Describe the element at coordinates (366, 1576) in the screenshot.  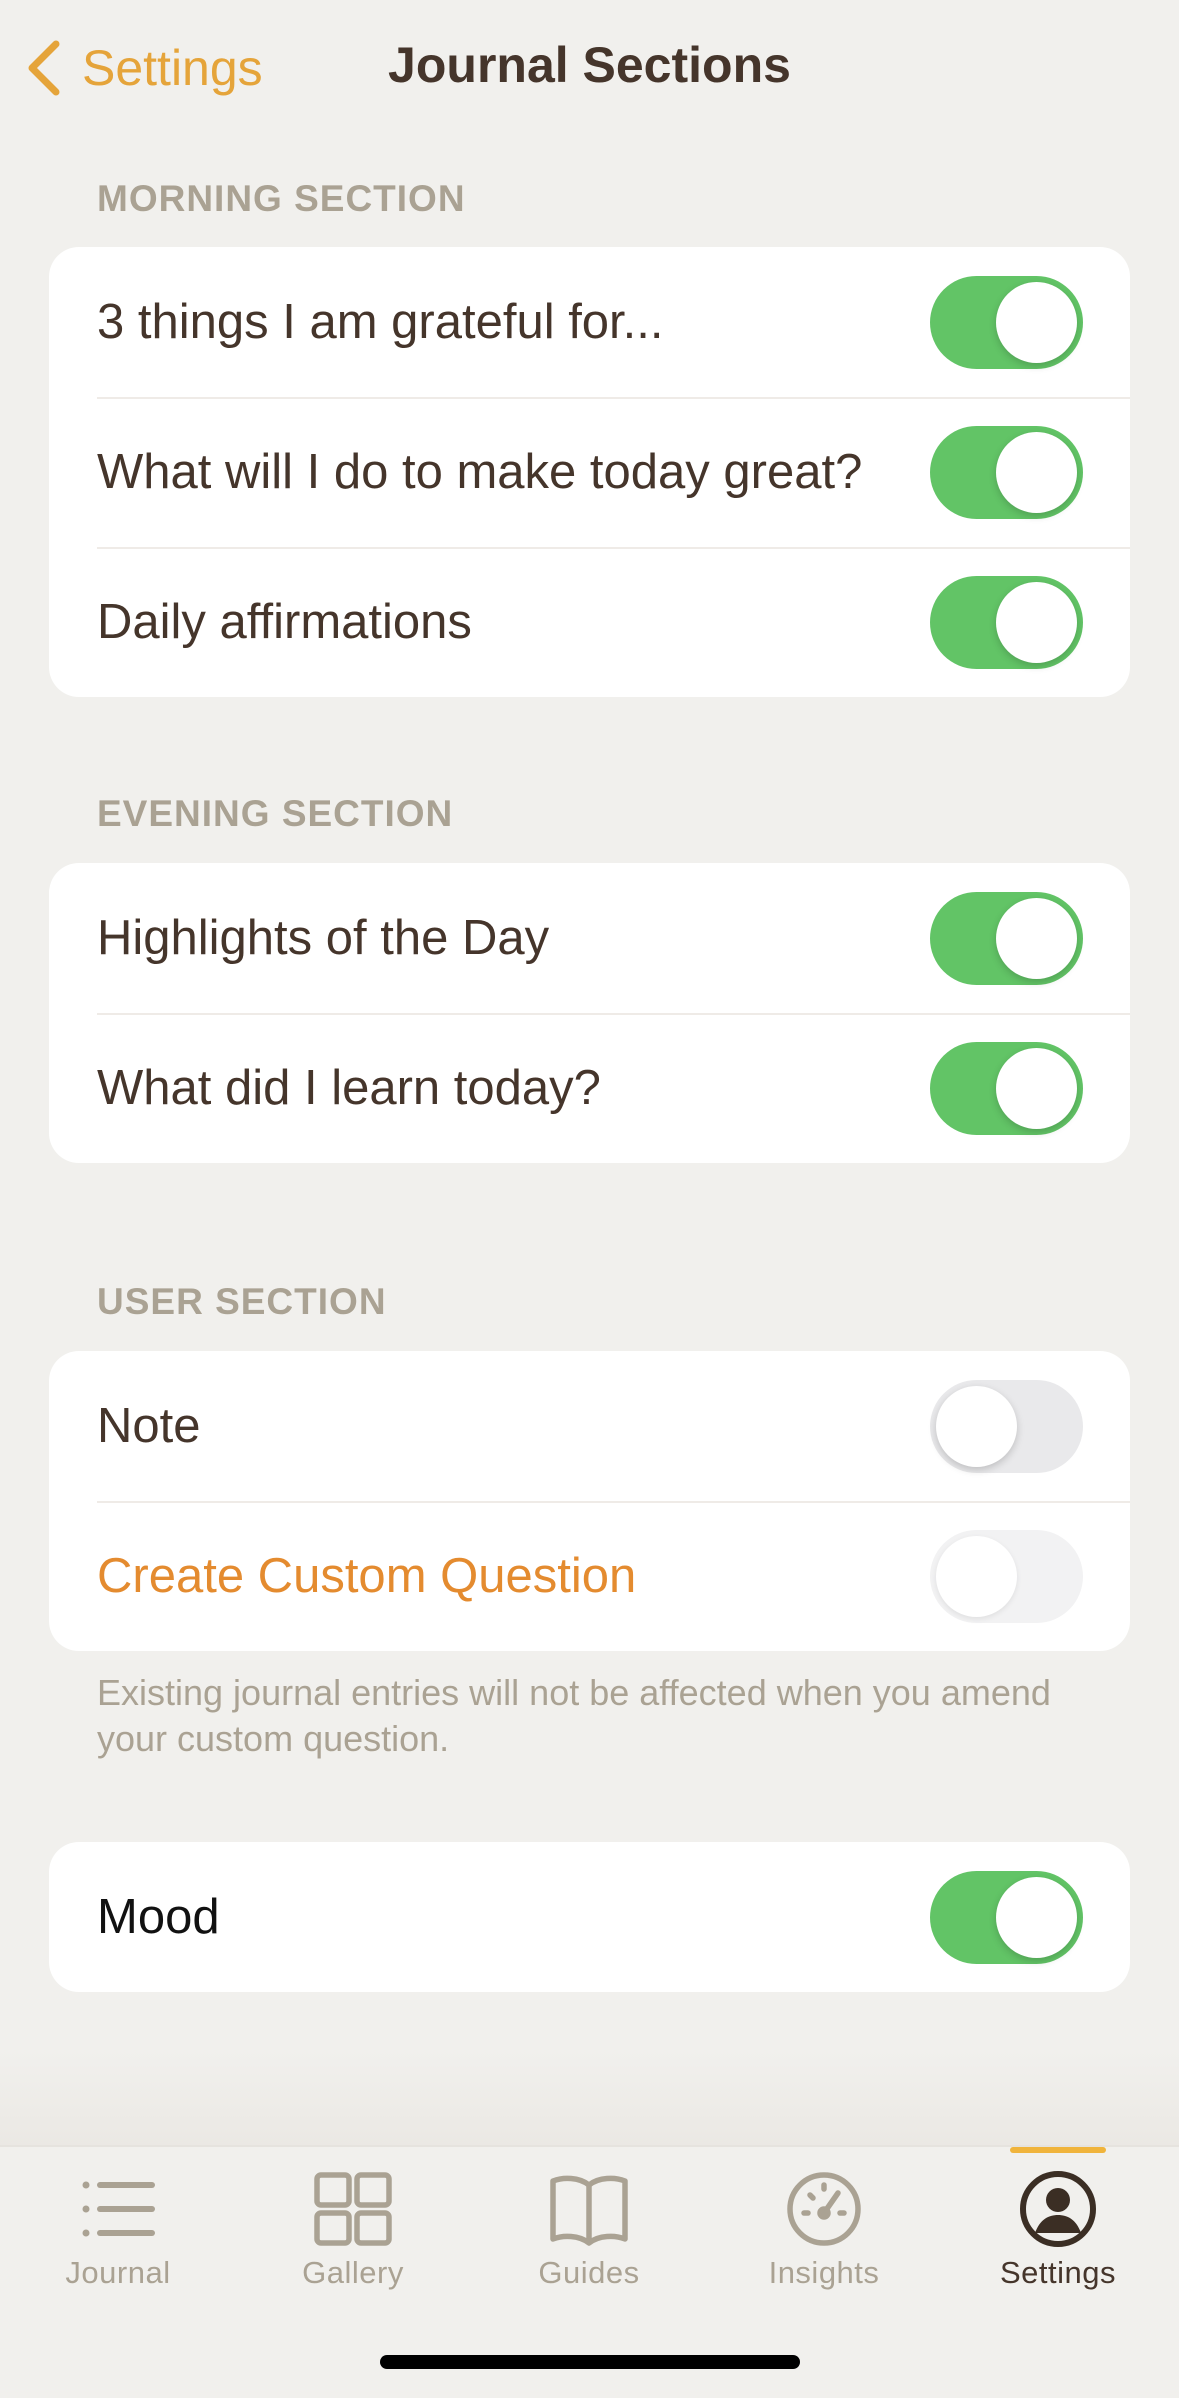
I see `create-custom-question-link: Create Custom Question` at that location.